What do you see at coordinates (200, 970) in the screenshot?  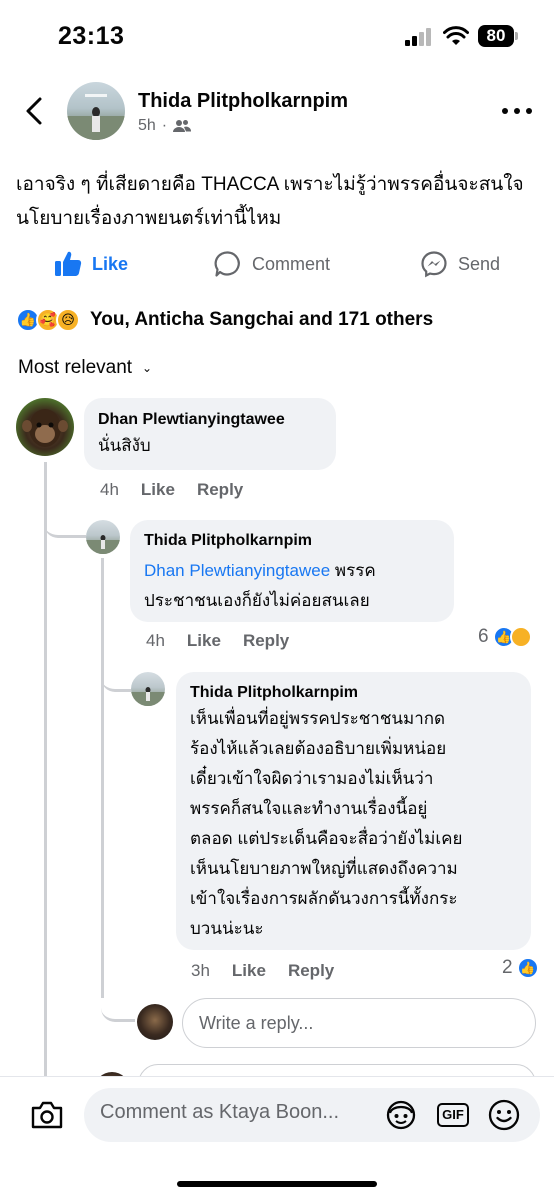 I see `comment-time: 3h` at bounding box center [200, 970].